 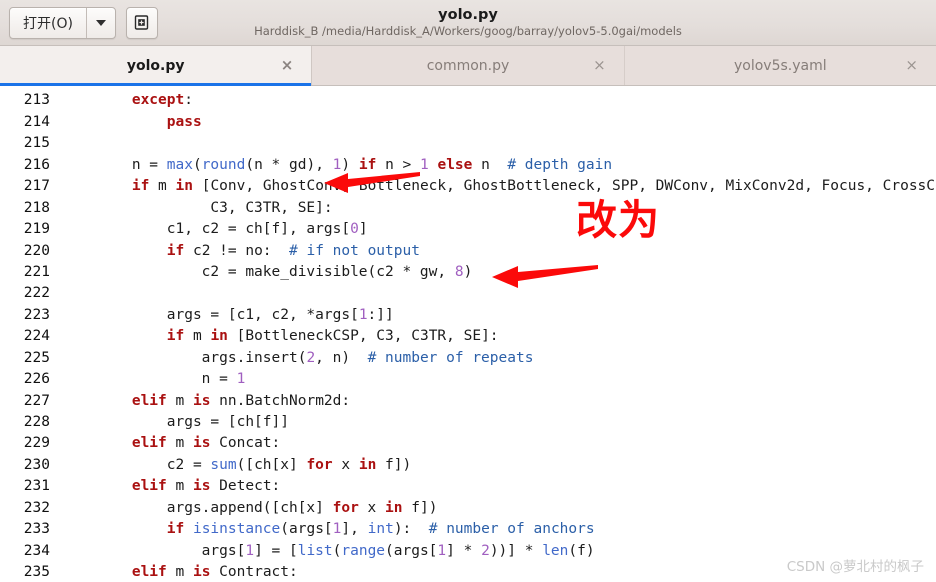 What do you see at coordinates (468, 143) in the screenshot?
I see `code-line: 215` at bounding box center [468, 143].